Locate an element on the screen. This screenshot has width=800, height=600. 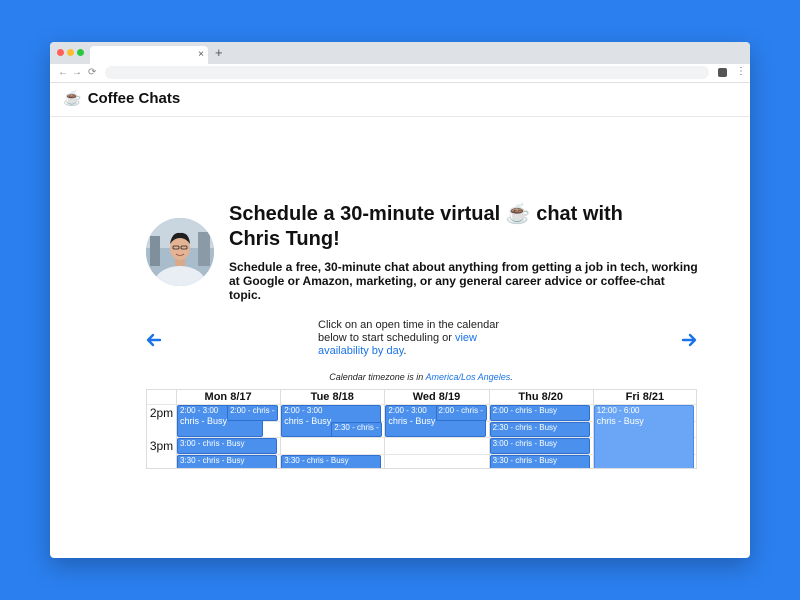
day-header: Tue 8/18 is located at coordinates (332, 397).